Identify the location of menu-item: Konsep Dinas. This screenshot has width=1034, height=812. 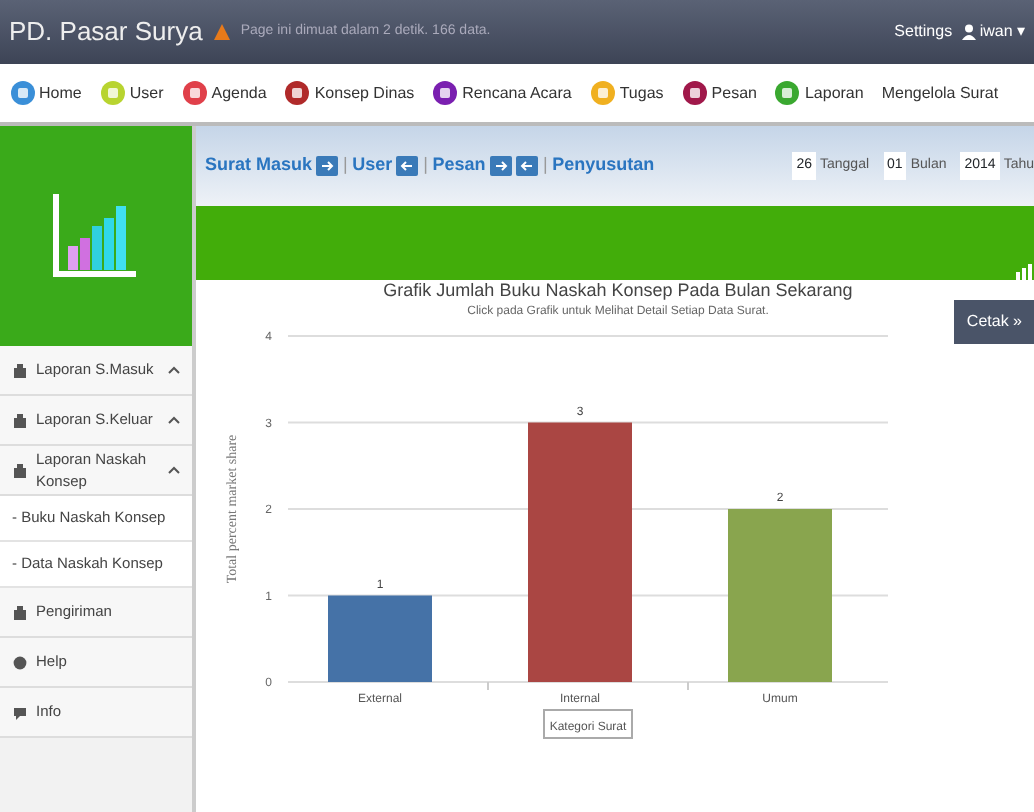
(349, 93).